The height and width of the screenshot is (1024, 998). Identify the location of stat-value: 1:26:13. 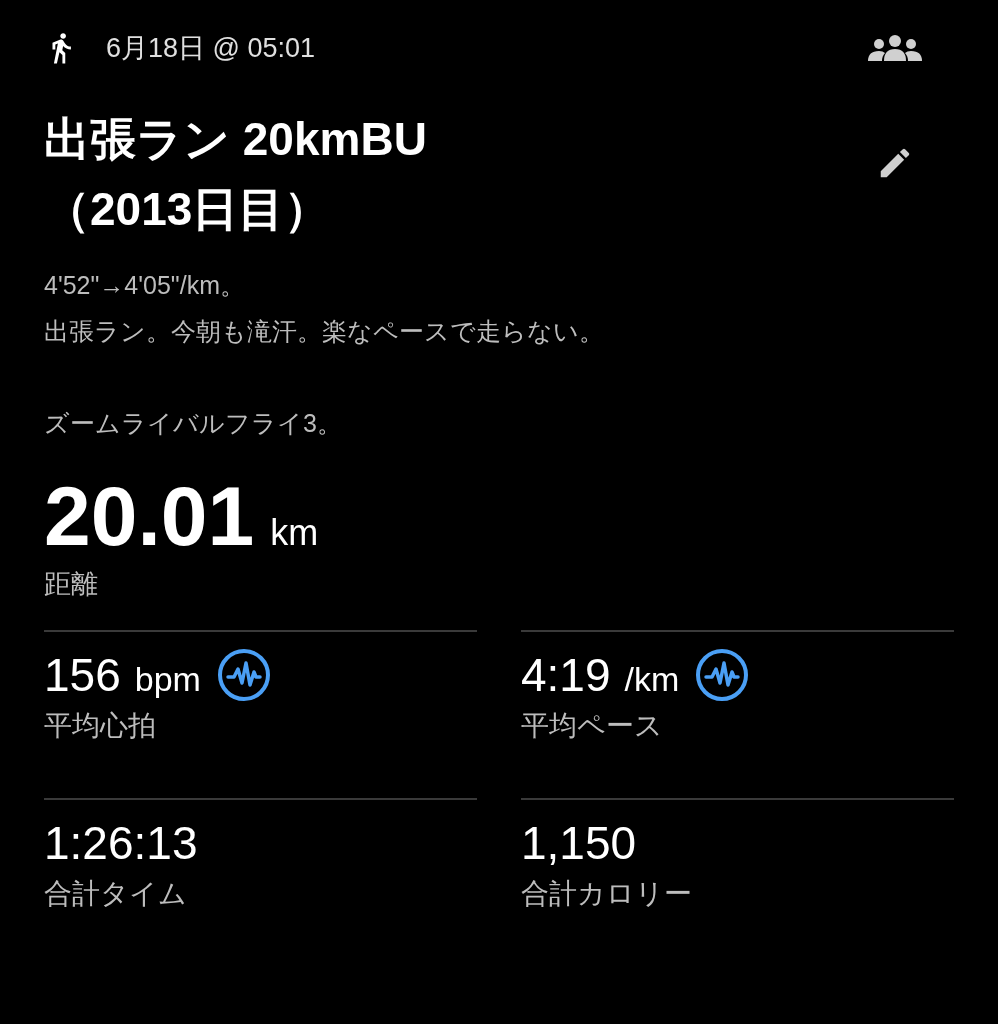
(121, 843).